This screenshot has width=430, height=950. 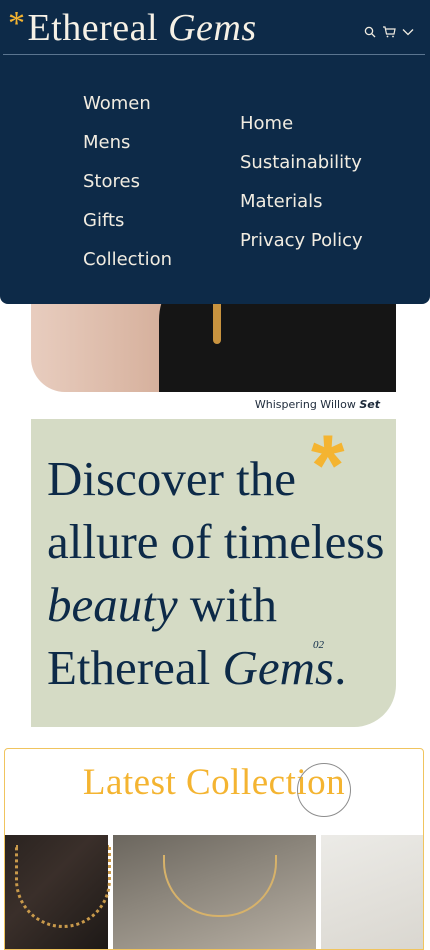 What do you see at coordinates (408, 32) in the screenshot?
I see `chevron-down-icon` at bounding box center [408, 32].